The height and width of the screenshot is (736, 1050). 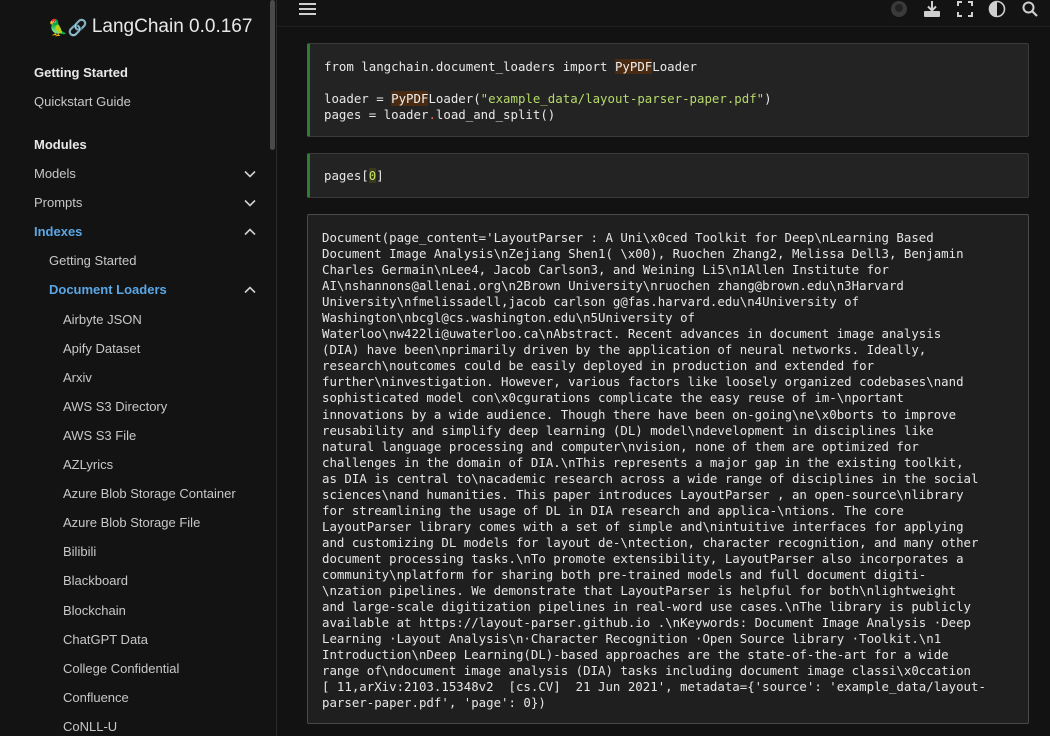 I want to click on sidebar-item-loader: Blockchain, so click(x=135, y=610).